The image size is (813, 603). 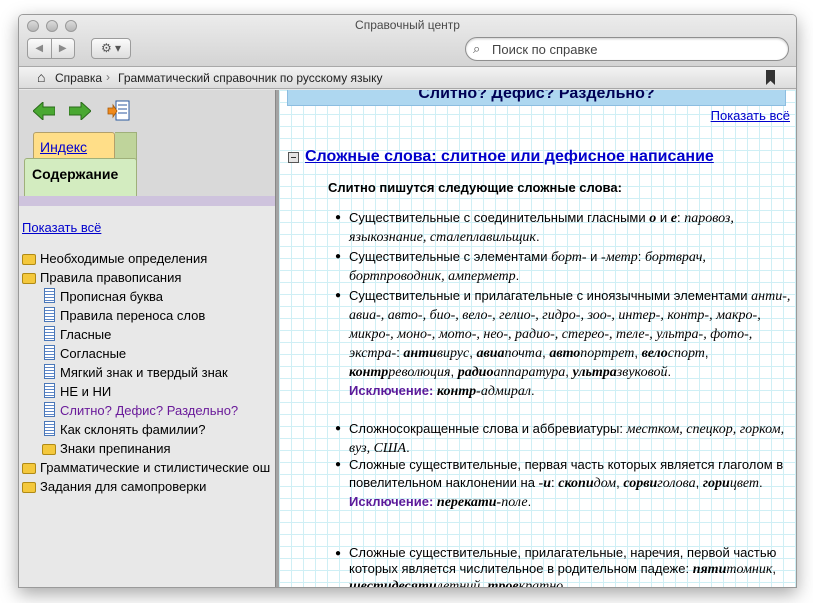 What do you see at coordinates (148, 391) in the screenshot?
I see `tree-document: НЕ и НИ` at bounding box center [148, 391].